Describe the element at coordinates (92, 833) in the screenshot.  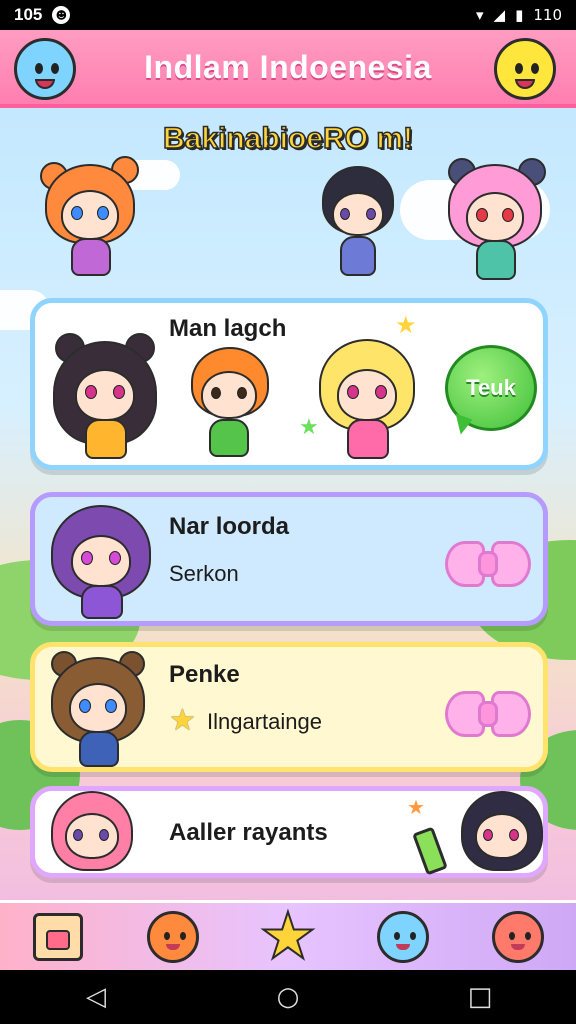
I see `pink-hair-girl-character` at that location.